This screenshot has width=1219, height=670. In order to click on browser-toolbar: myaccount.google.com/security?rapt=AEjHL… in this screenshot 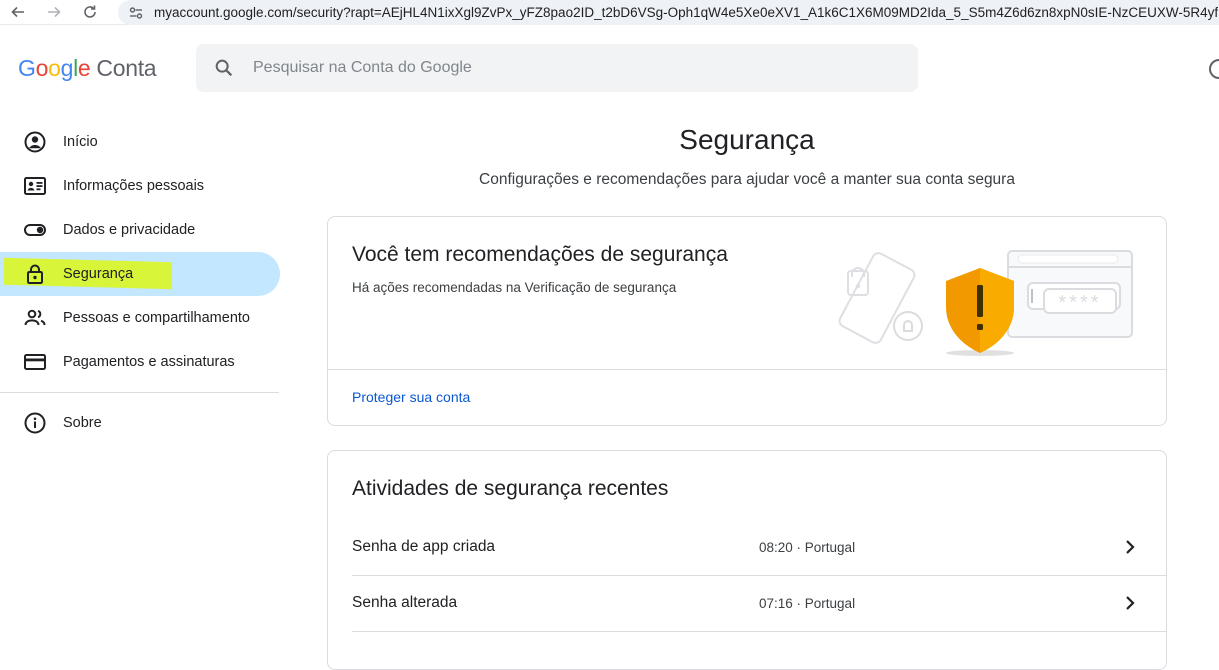, I will do `click(609, 12)`.